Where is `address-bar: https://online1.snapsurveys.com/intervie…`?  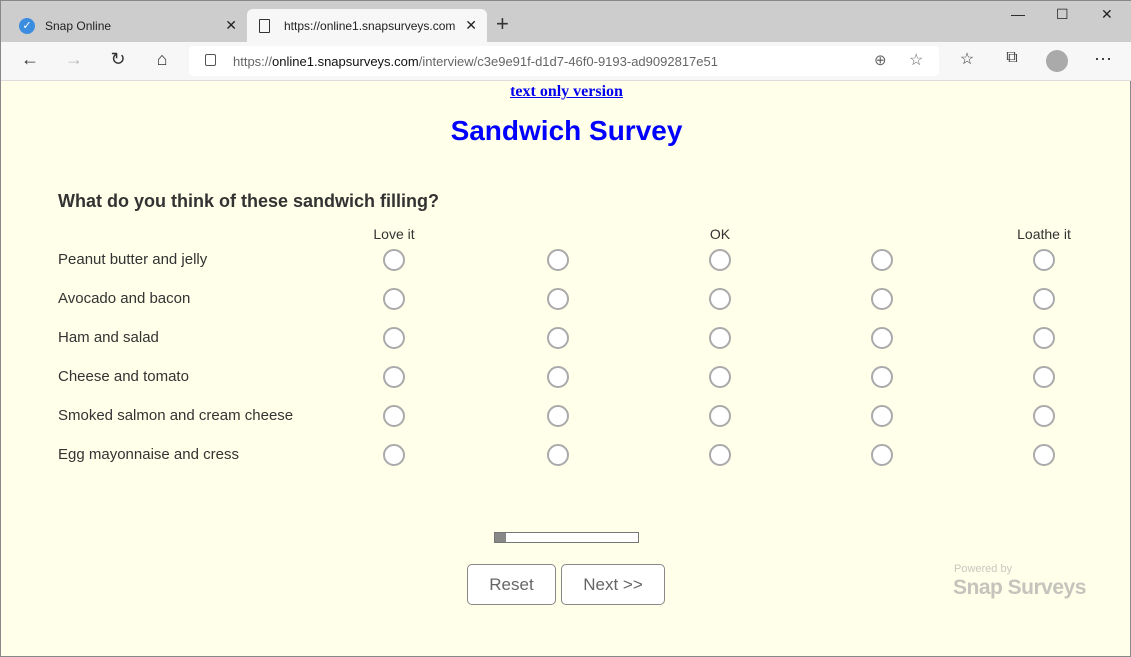
address-bar: https://online1.snapsurveys.com/intervie… is located at coordinates (564, 61).